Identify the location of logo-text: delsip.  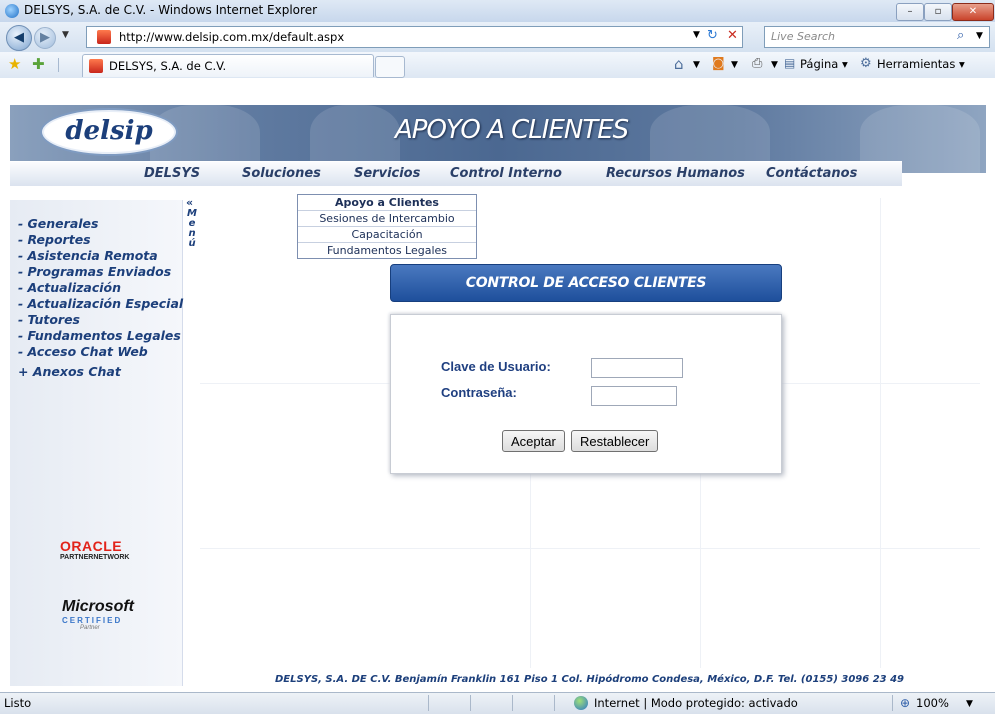
(109, 131).